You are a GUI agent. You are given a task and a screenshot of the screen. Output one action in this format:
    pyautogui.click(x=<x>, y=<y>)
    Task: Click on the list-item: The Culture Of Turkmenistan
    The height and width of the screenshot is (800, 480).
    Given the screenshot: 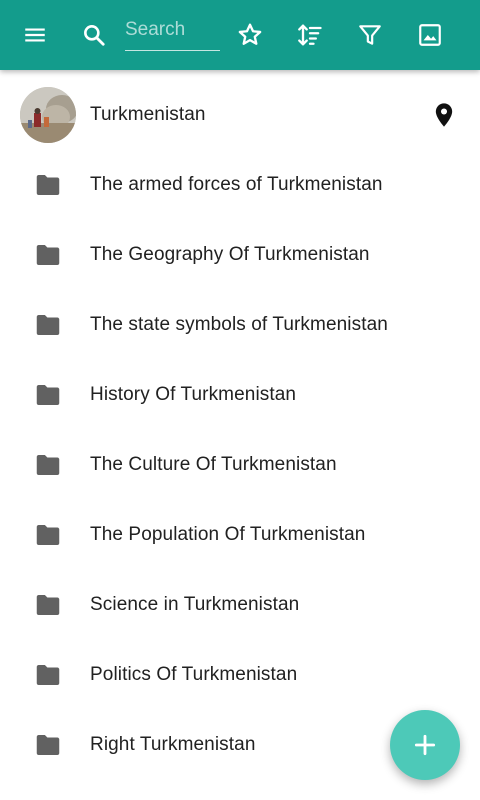 What is the action you would take?
    pyautogui.click(x=240, y=465)
    